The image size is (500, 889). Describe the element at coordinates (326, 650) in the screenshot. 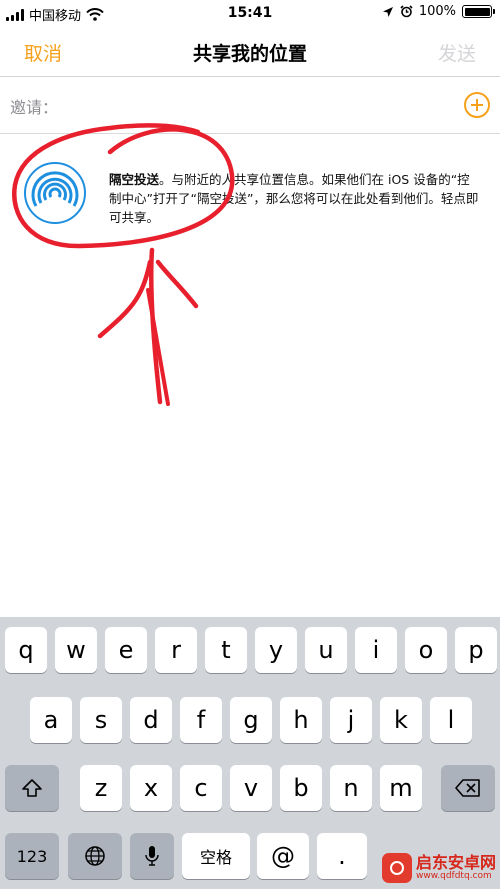

I see `key-u: u` at that location.